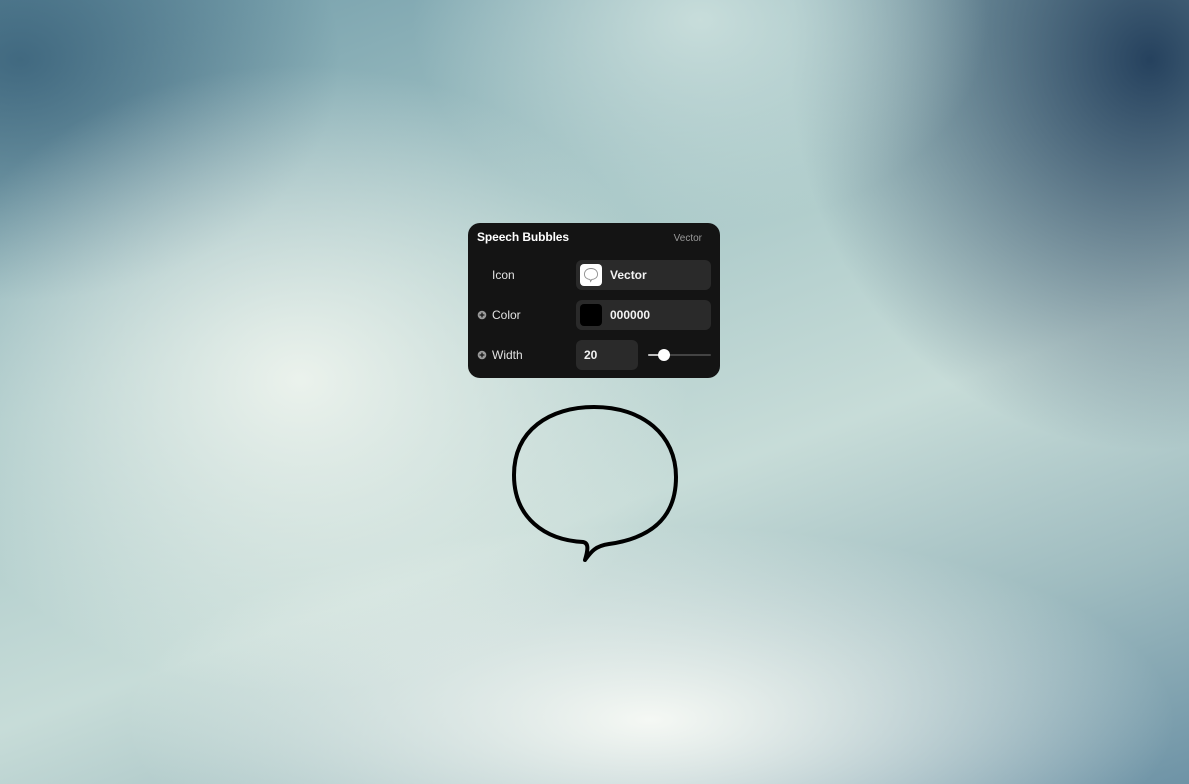 This screenshot has height=784, width=1189. I want to click on icon-picker: Vector, so click(643, 275).